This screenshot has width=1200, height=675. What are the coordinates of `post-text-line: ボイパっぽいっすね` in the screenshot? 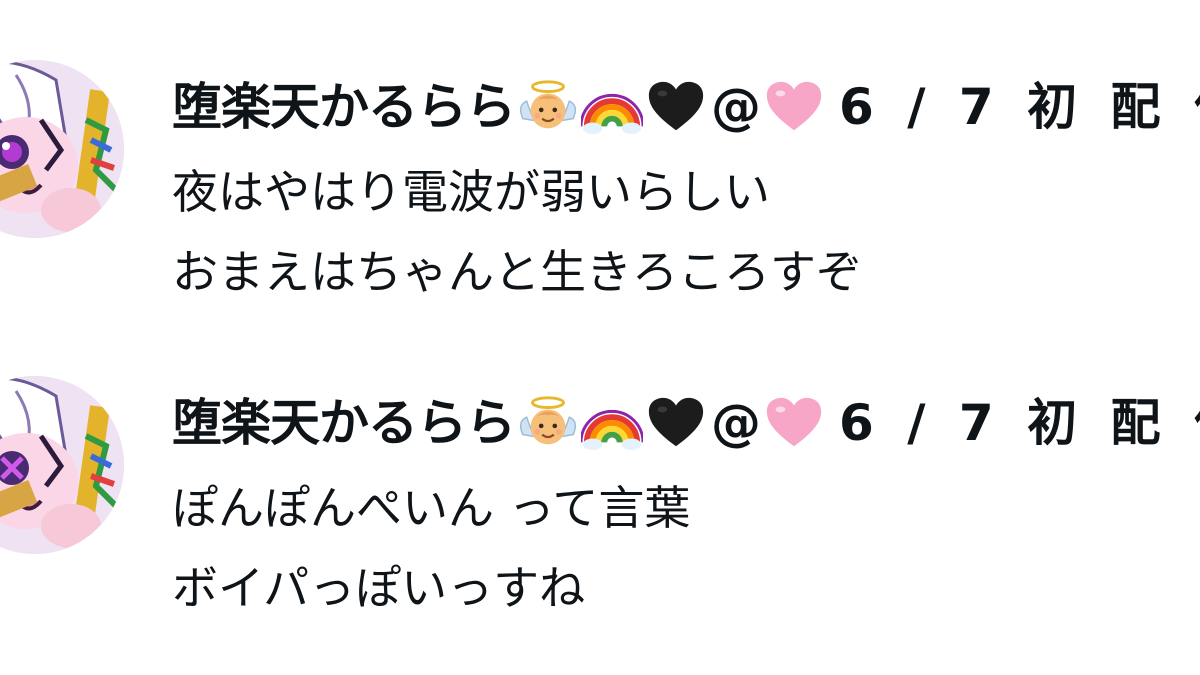 It's located at (379, 588).